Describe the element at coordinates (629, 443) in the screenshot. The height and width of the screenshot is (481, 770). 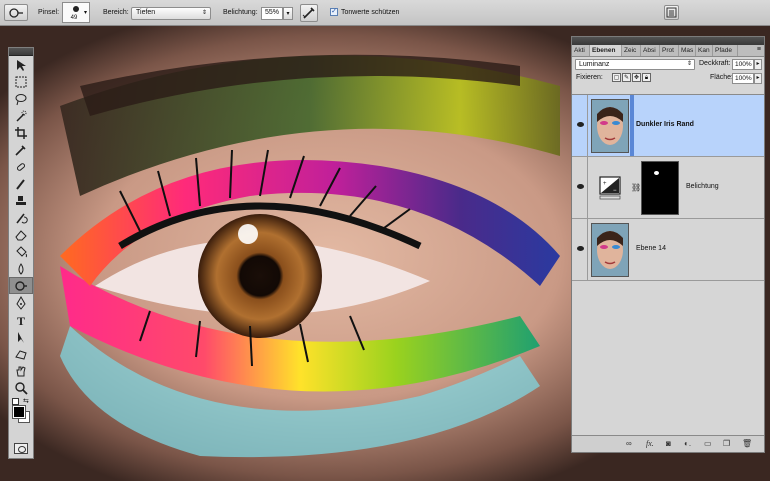
I see `link-layers-icon: ∞` at that location.